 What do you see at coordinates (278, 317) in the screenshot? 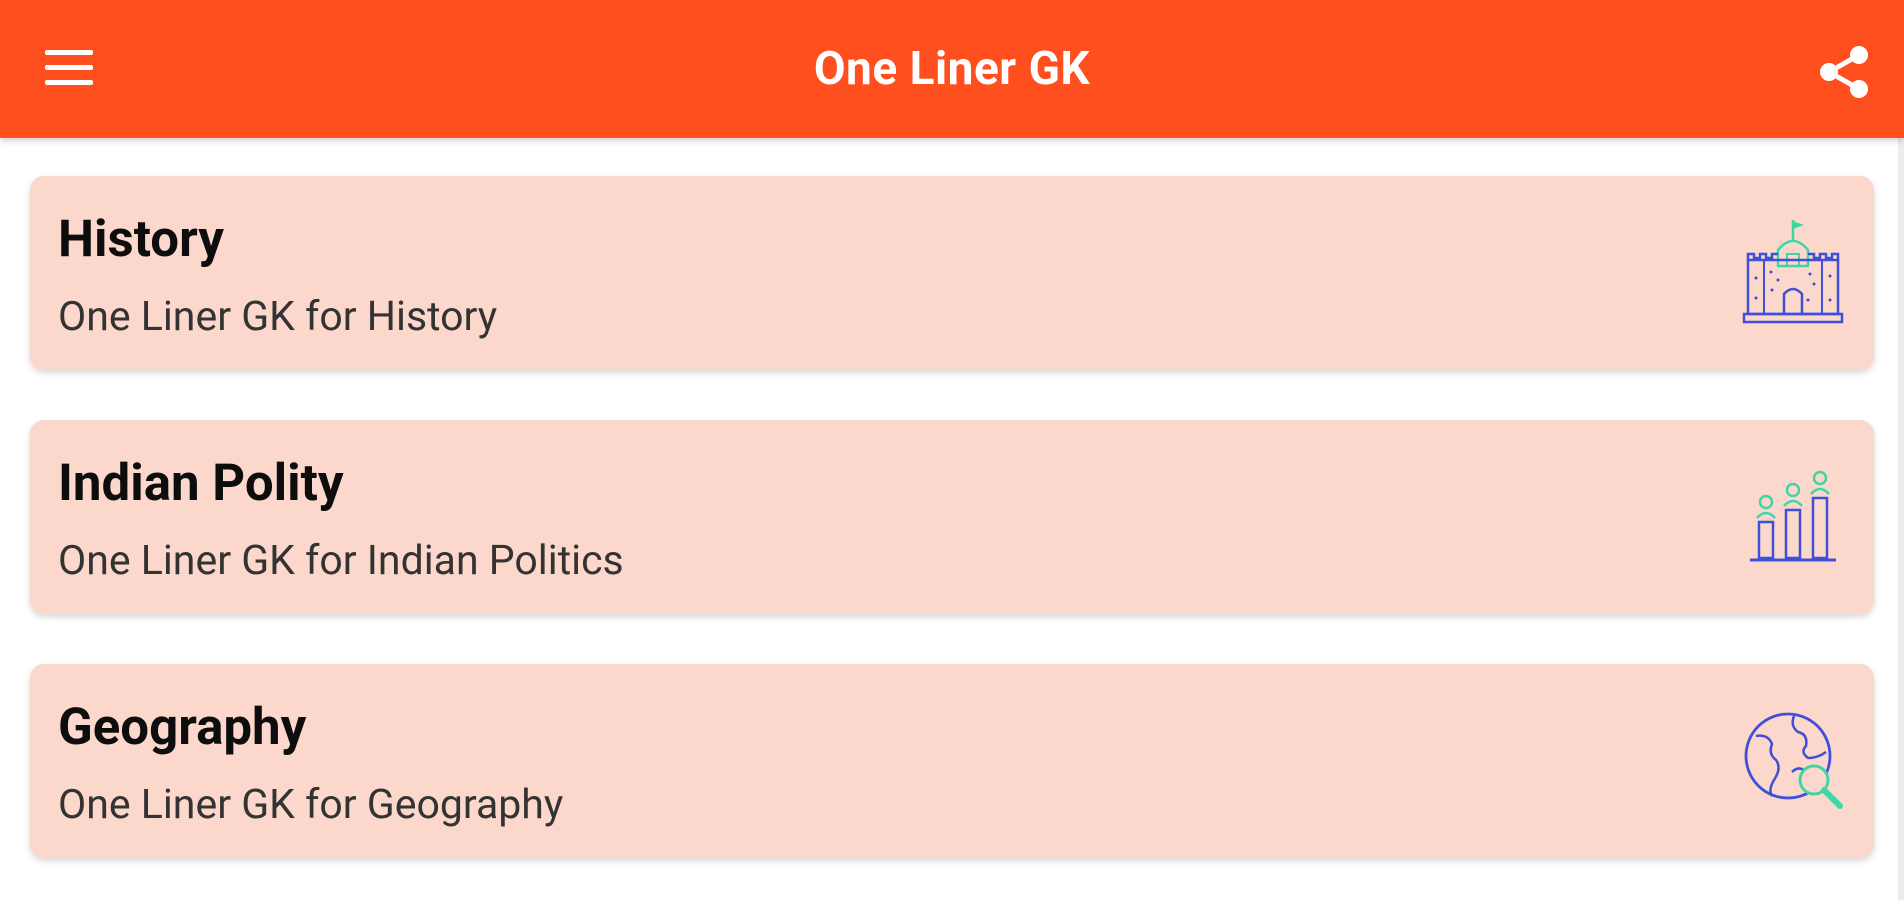
I see `category-subtitle: One Liner GK for History` at bounding box center [278, 317].